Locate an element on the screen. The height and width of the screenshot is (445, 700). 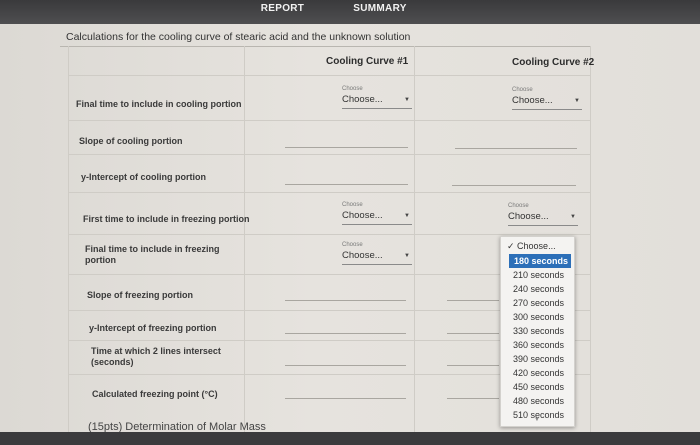
tab-summary: SUMMARY is located at coordinates (380, 13).